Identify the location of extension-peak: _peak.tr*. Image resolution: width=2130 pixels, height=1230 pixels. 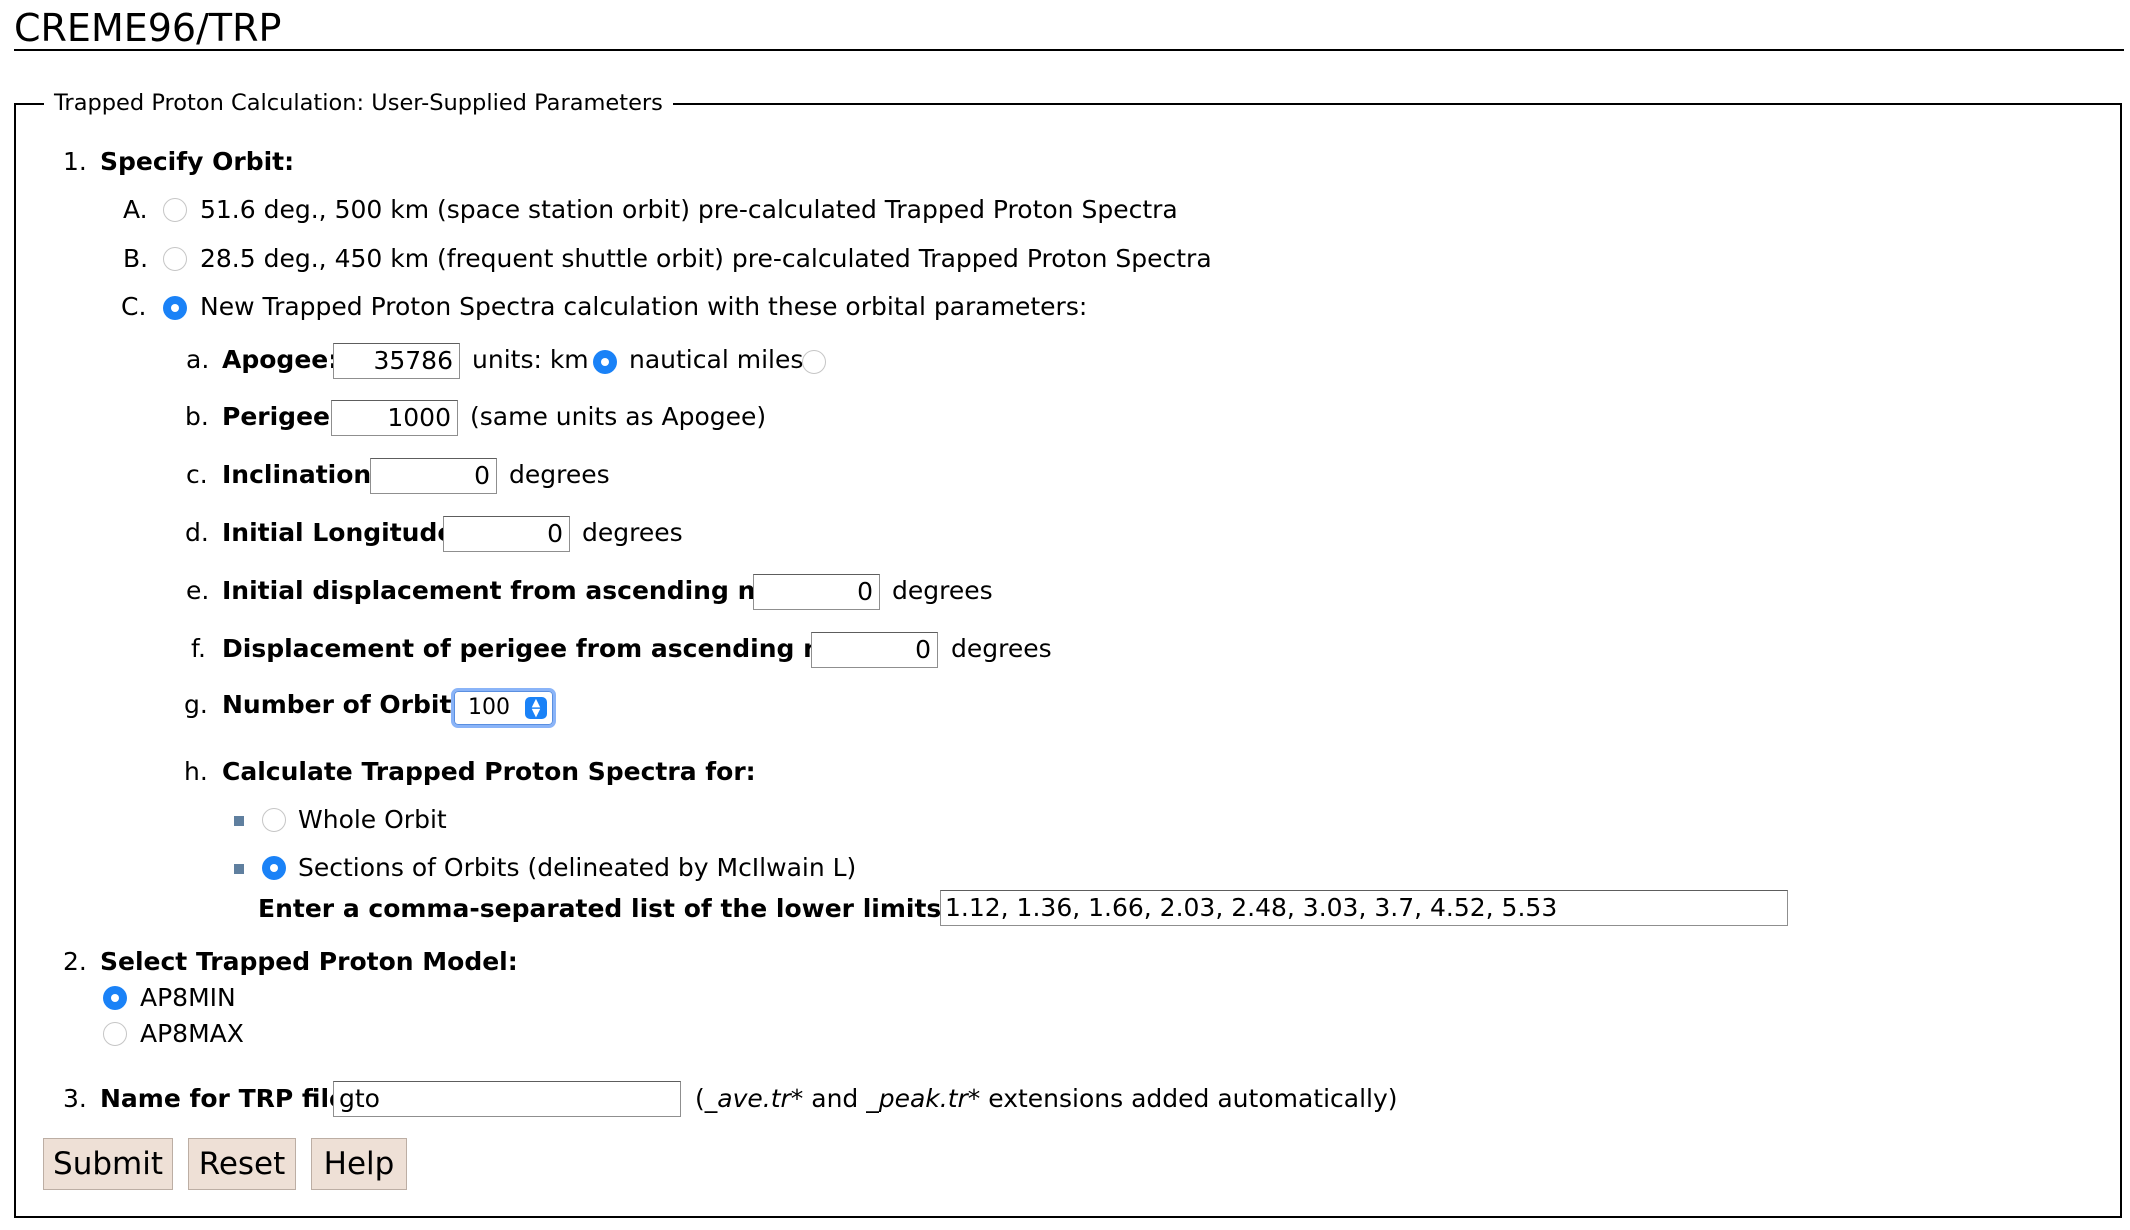
(923, 1098).